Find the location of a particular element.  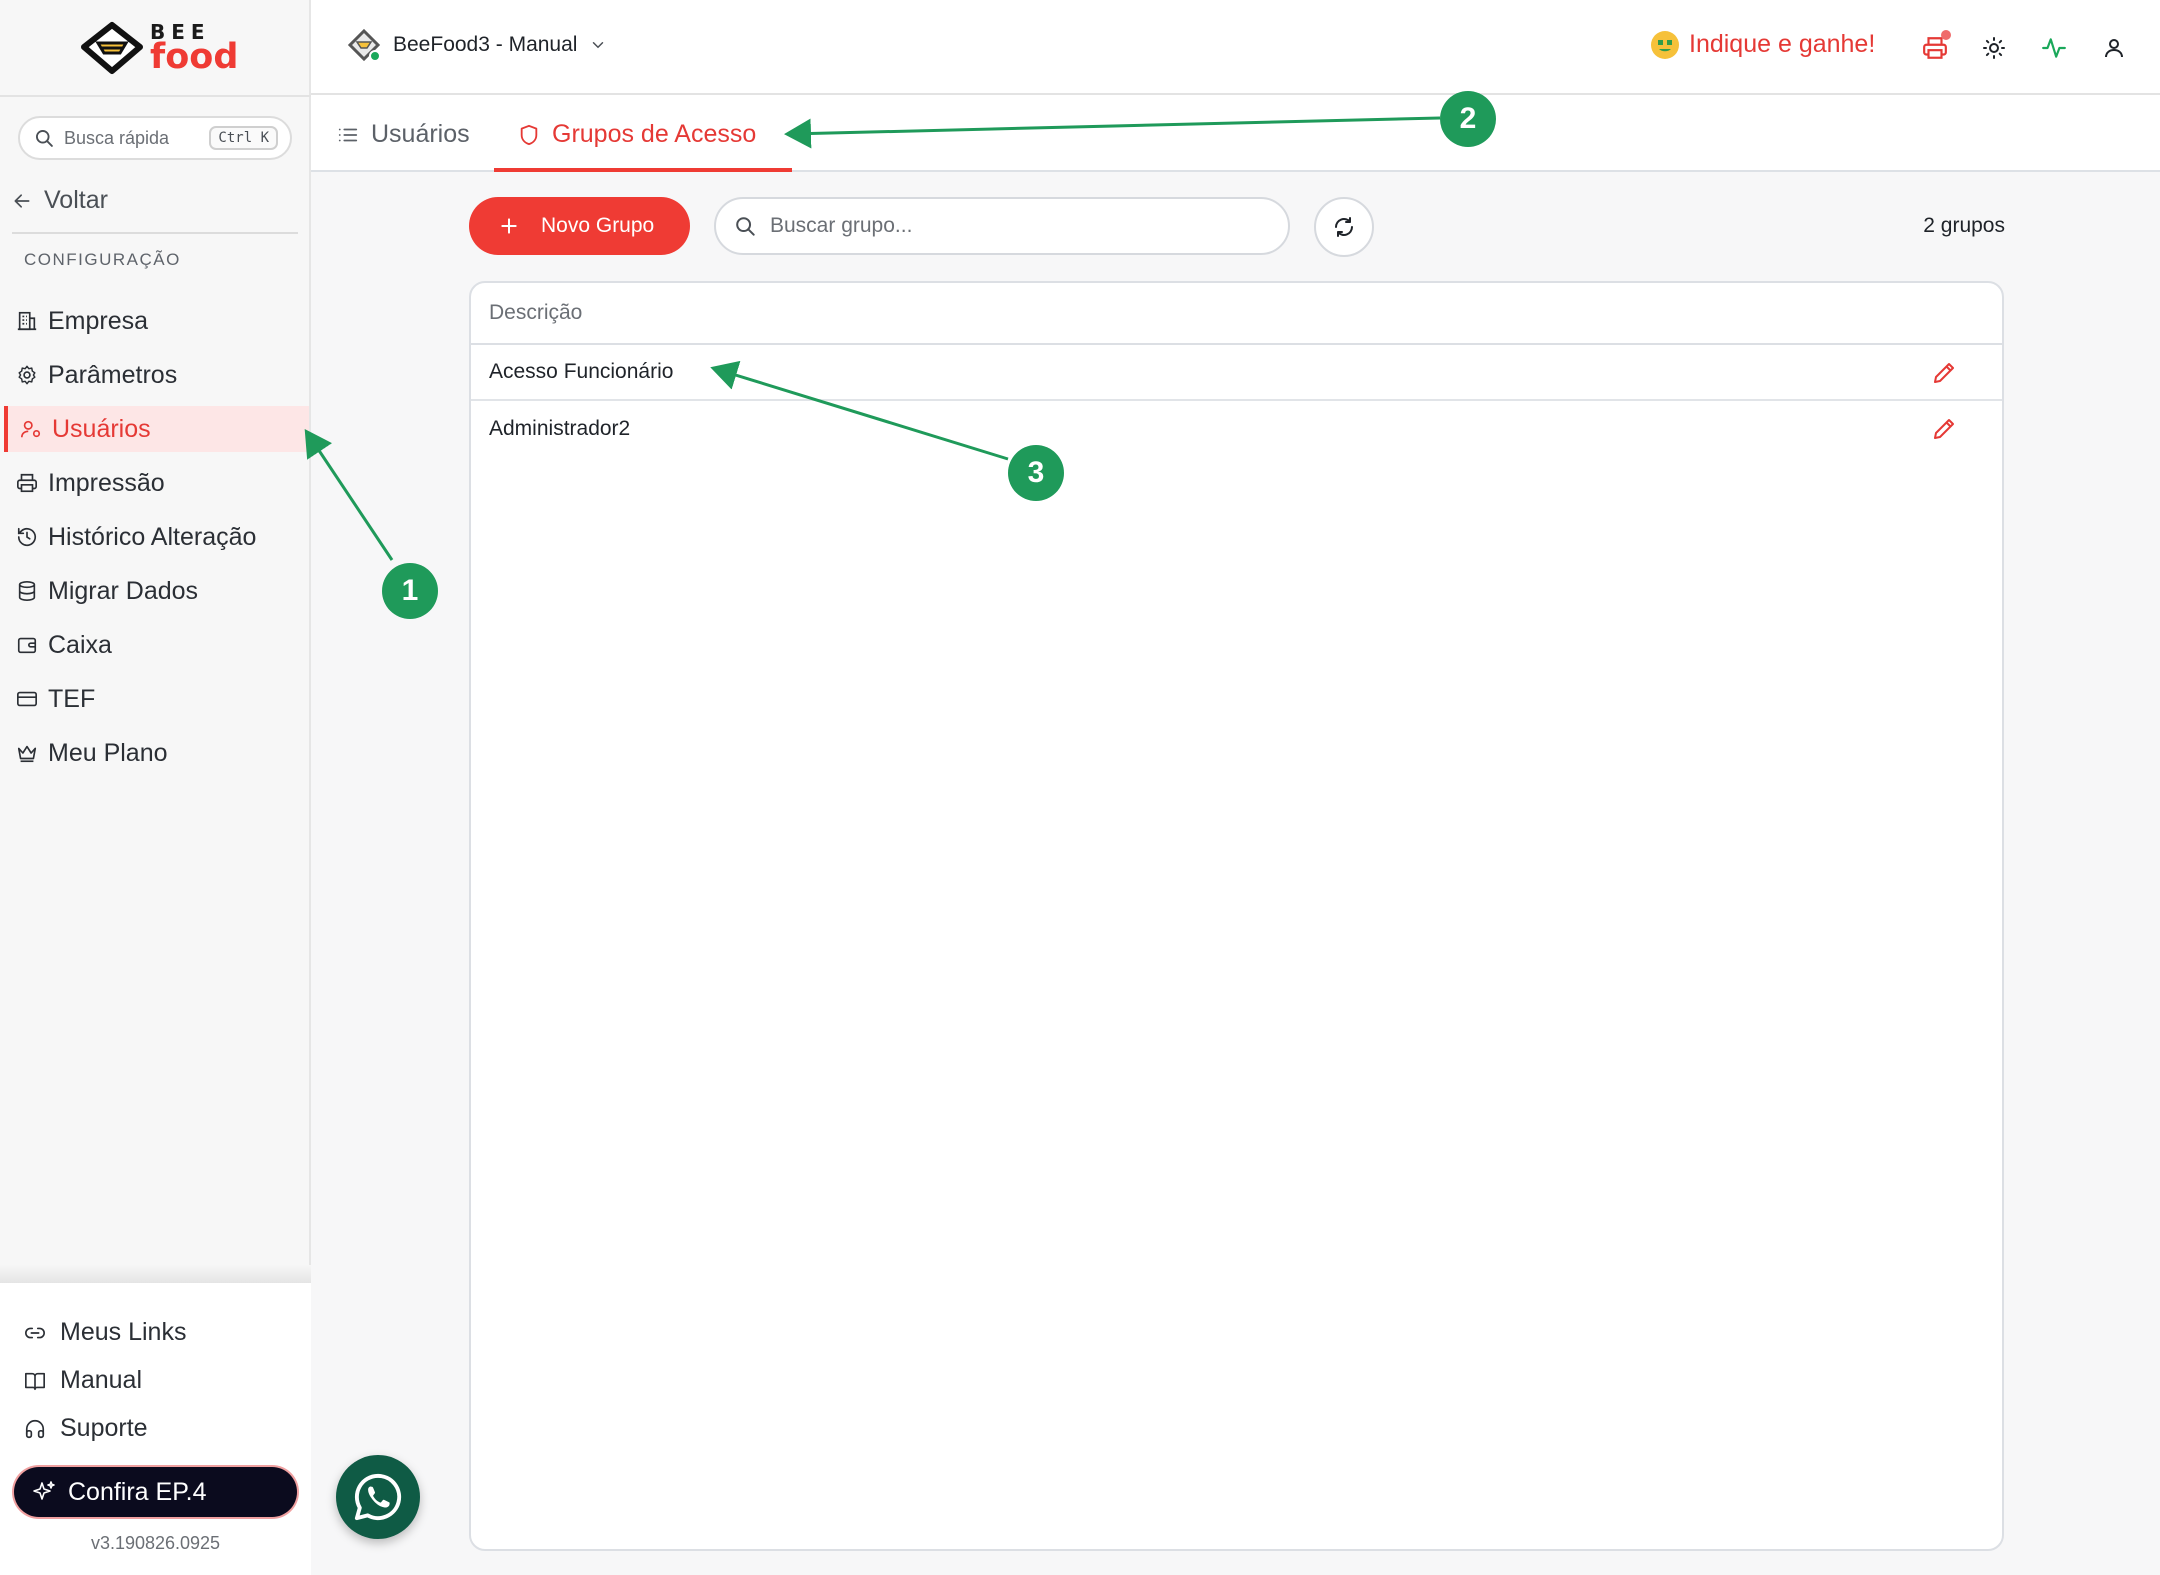

crown-icon is located at coordinates (27, 753).